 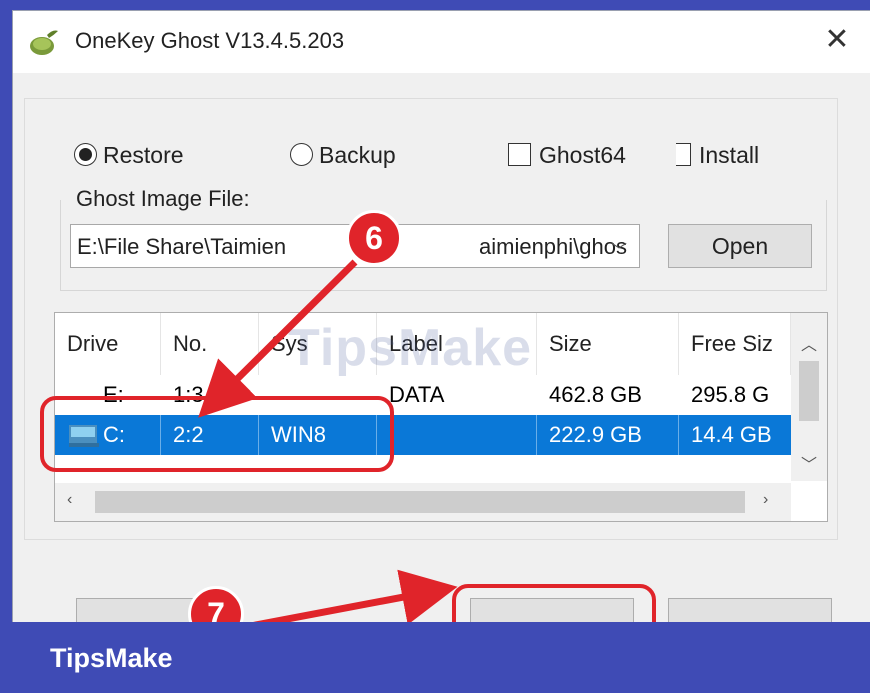 I want to click on image-file-value-tail: aimienphi\ghos, so click(x=553, y=246).